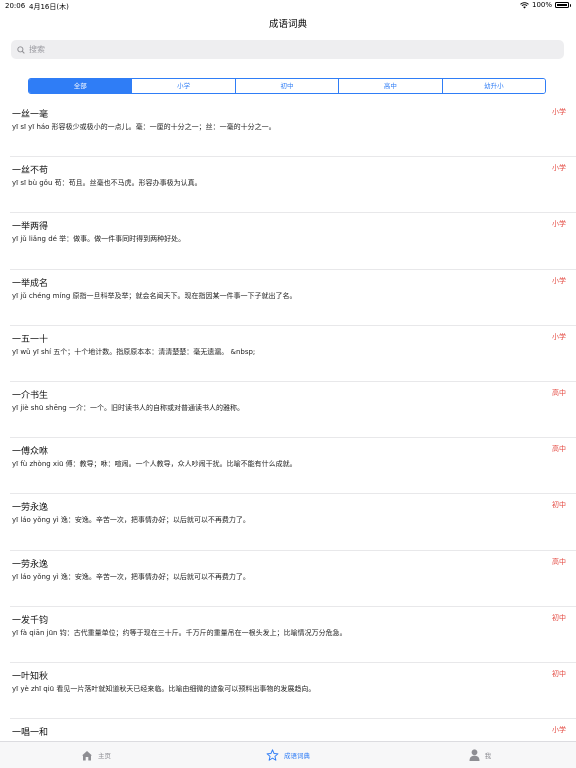 The image size is (576, 768). What do you see at coordinates (297, 756) in the screenshot?
I see `tab-idiom-dictionary-label: 成语词典` at bounding box center [297, 756].